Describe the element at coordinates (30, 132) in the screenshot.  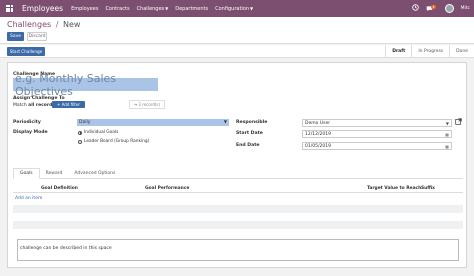
I see `display-mode-label: Display Mode` at that location.